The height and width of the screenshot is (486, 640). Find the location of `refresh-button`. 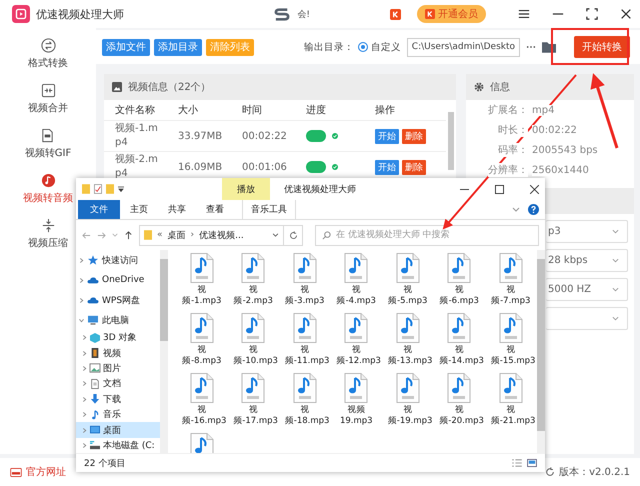

refresh-button is located at coordinates (293, 235).